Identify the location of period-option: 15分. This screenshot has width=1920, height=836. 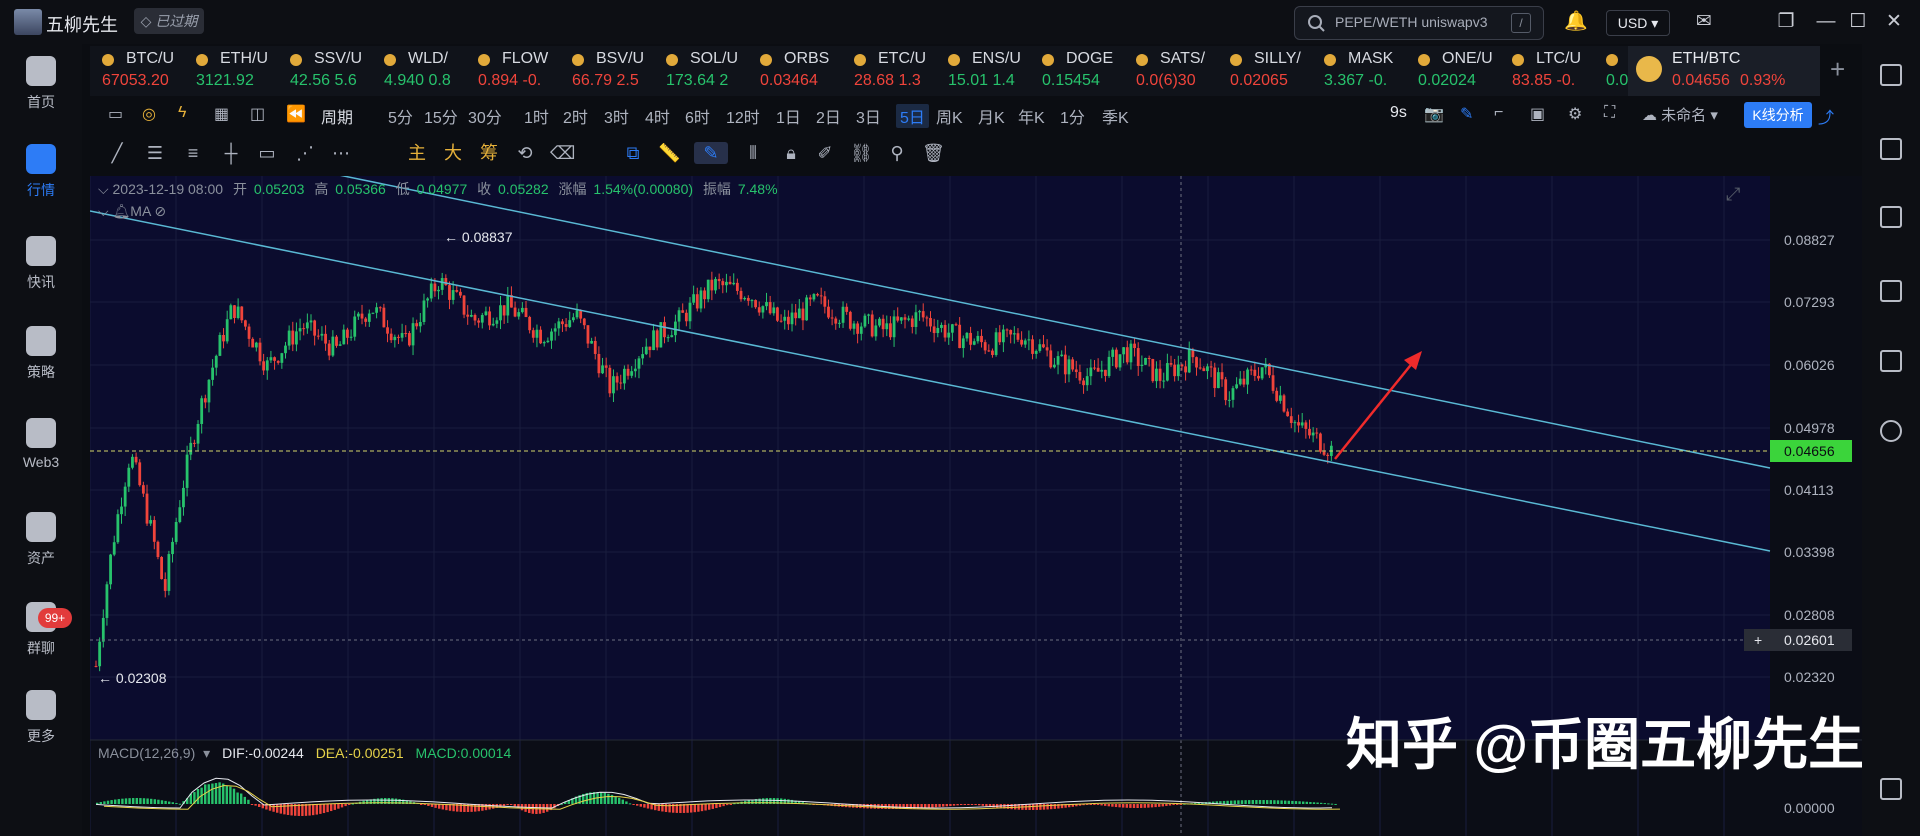
(441, 116).